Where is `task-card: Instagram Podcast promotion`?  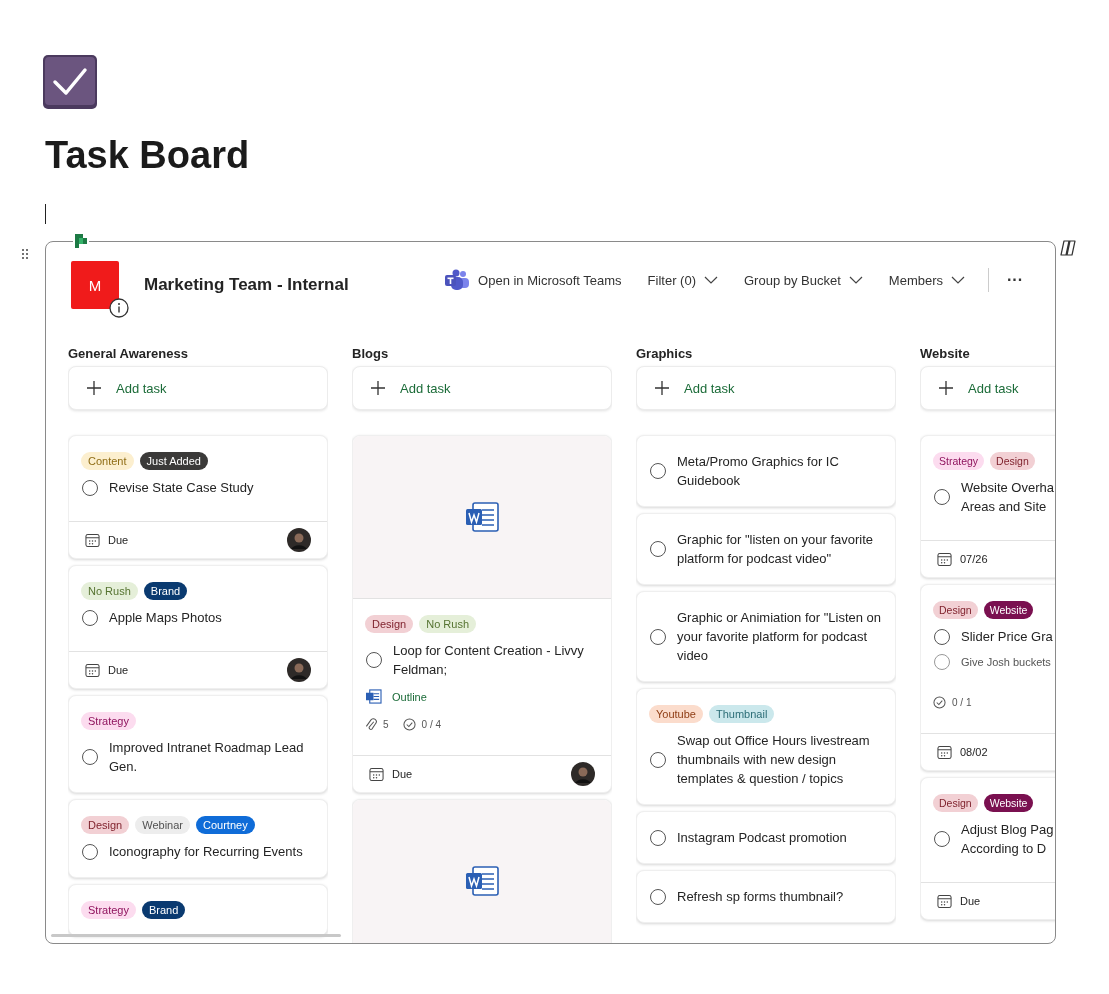
task-card: Instagram Podcast promotion is located at coordinates (766, 837).